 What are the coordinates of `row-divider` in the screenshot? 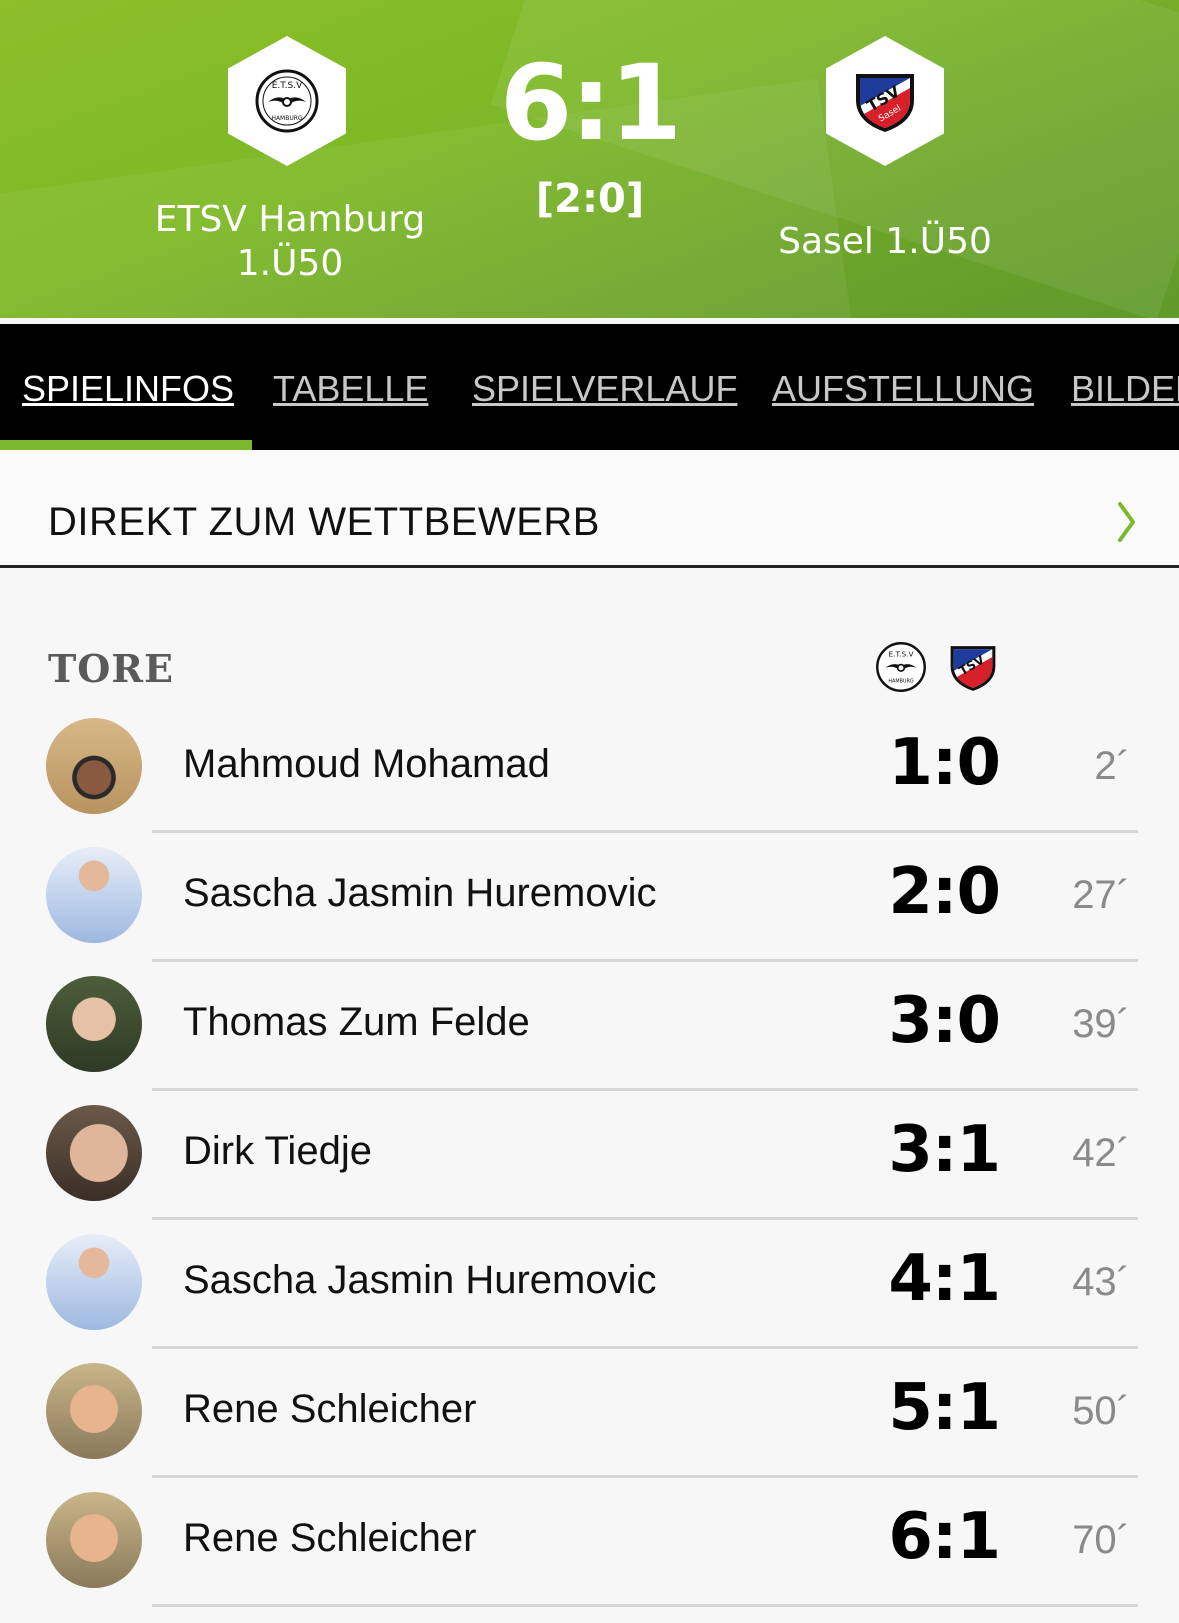 It's located at (645, 1605).